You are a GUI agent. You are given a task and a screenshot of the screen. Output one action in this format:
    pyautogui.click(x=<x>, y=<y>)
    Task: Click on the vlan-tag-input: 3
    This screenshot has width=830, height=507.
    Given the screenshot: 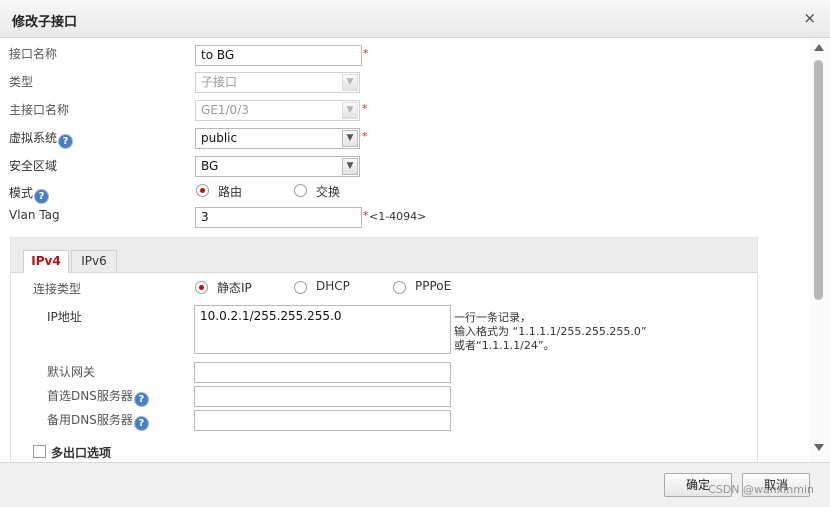 What is the action you would take?
    pyautogui.click(x=278, y=217)
    